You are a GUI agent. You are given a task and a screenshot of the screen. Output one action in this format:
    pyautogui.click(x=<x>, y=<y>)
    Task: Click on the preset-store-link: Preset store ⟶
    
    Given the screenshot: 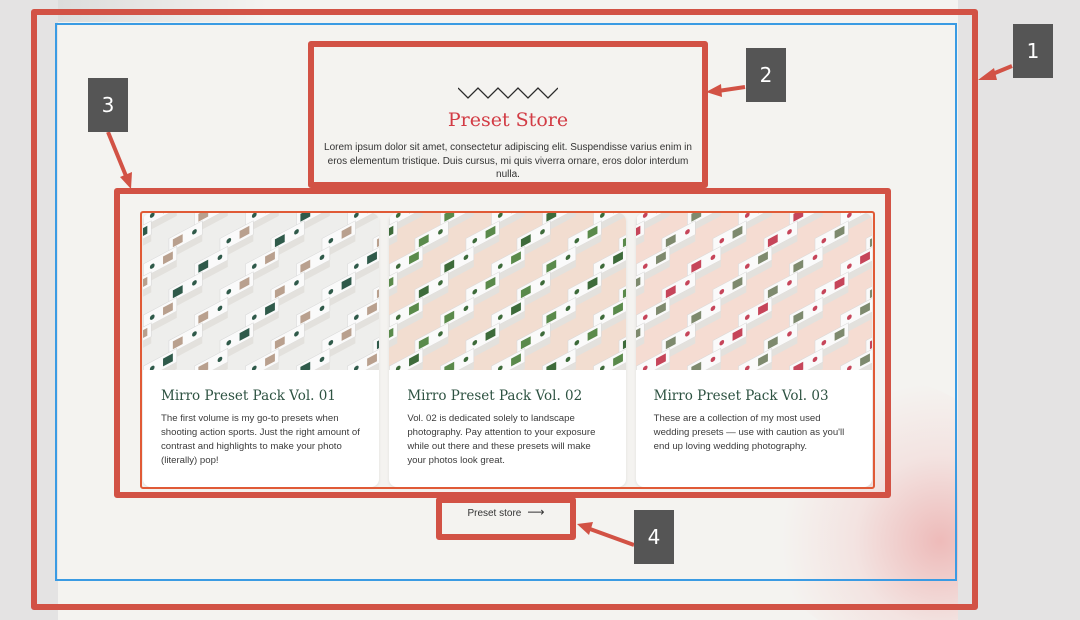 What is the action you would take?
    pyautogui.click(x=506, y=512)
    